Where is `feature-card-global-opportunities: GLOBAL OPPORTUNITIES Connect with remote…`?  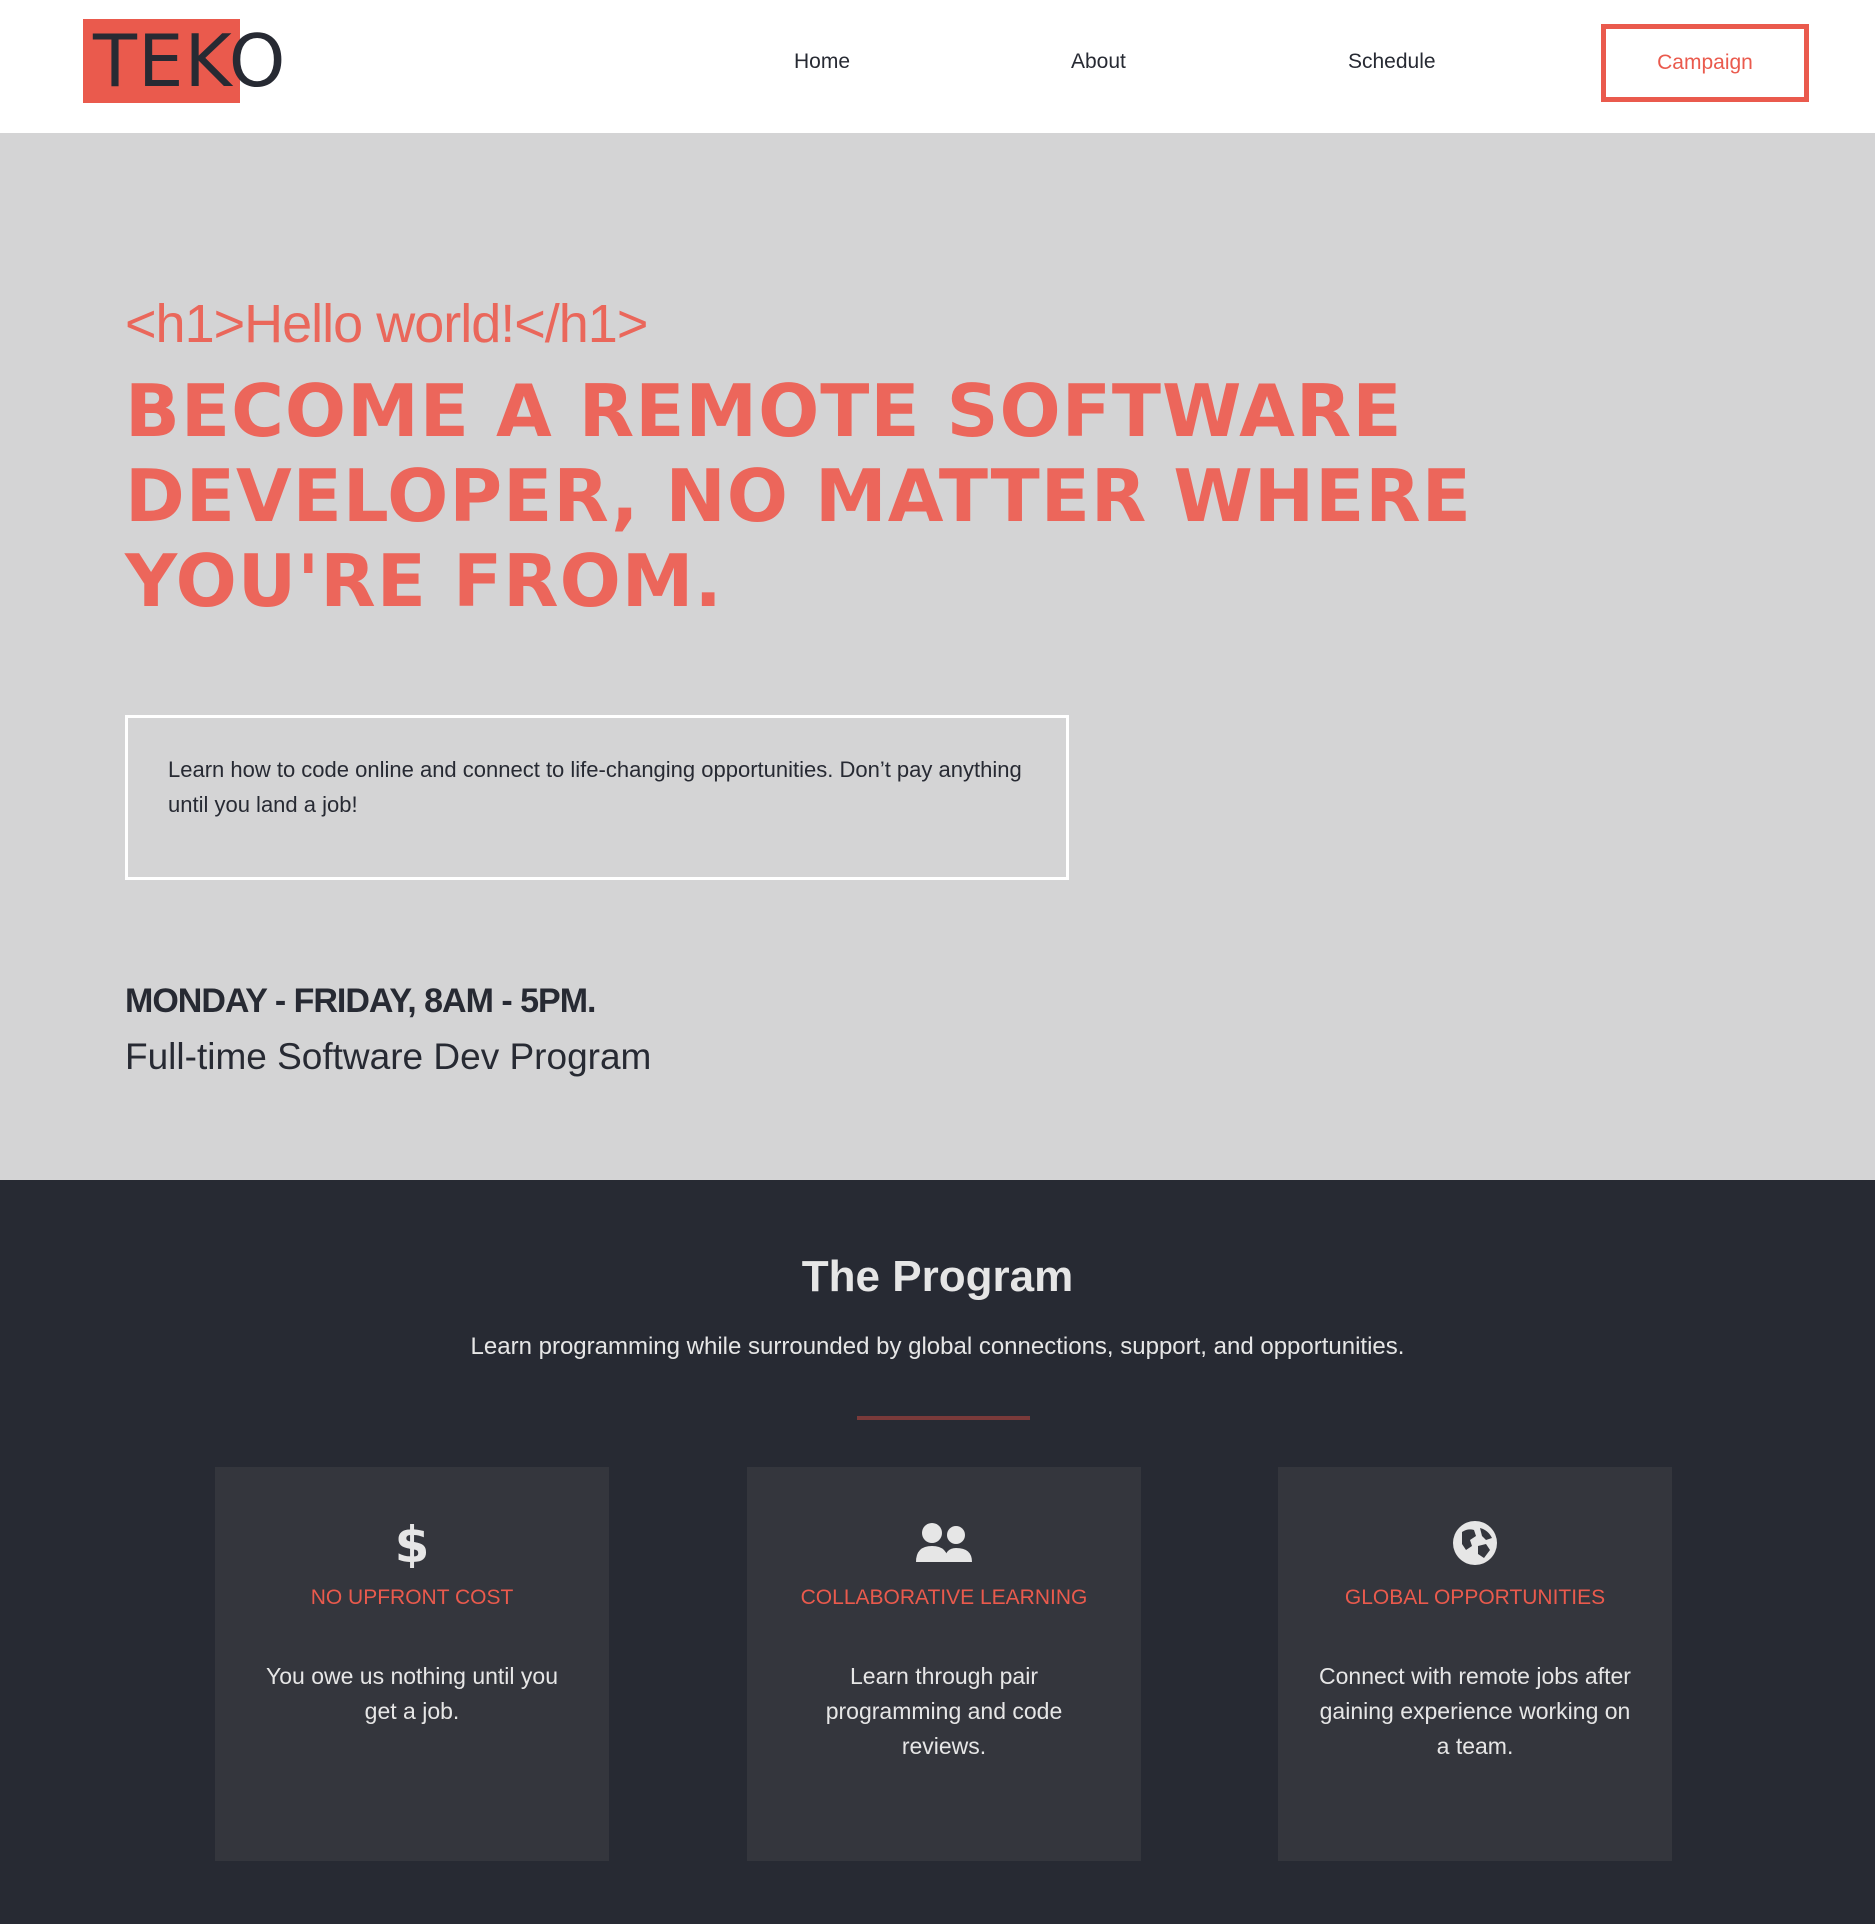 feature-card-global-opportunities: GLOBAL OPPORTUNITIES Connect with remote… is located at coordinates (1475, 1664).